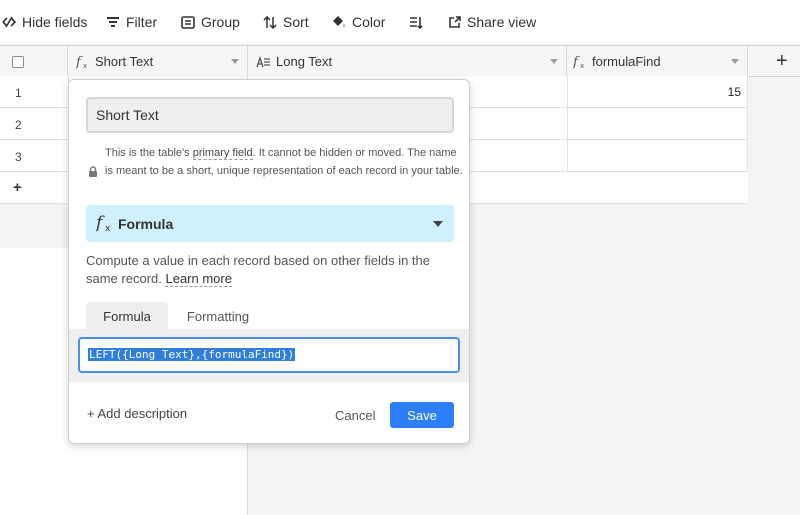  Describe the element at coordinates (142, 22) in the screenshot. I see `filter-label: Filter` at that location.